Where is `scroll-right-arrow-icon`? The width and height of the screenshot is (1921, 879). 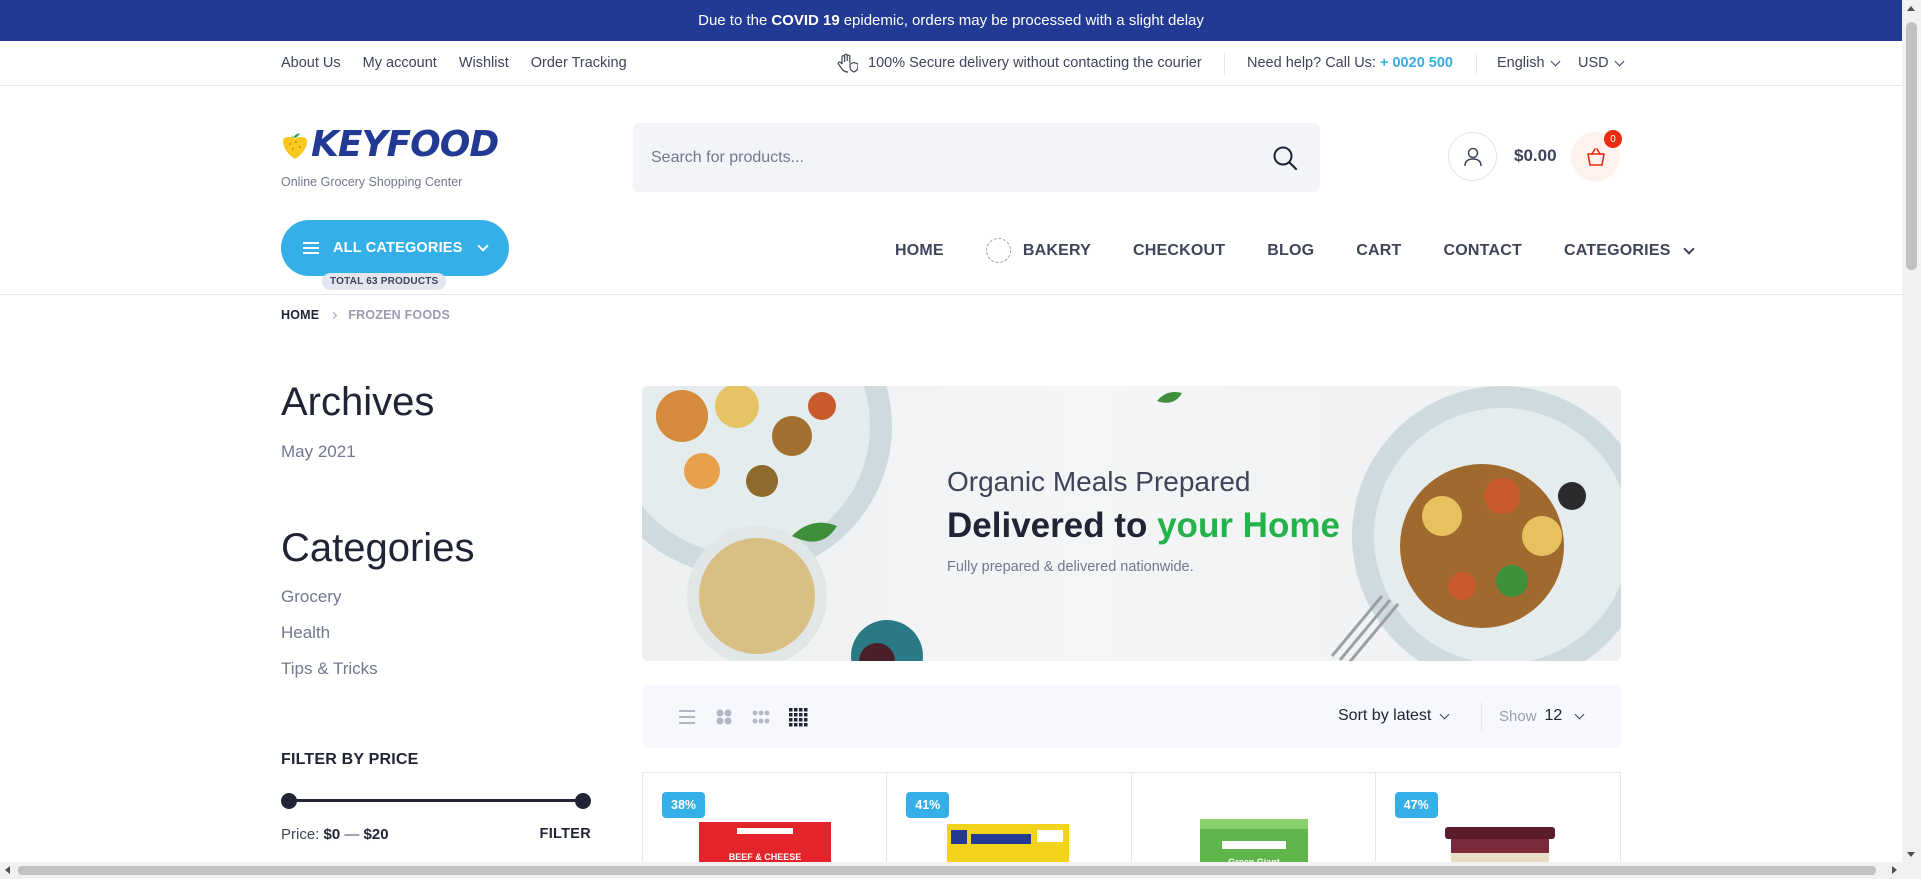 scroll-right-arrow-icon is located at coordinates (1894, 870).